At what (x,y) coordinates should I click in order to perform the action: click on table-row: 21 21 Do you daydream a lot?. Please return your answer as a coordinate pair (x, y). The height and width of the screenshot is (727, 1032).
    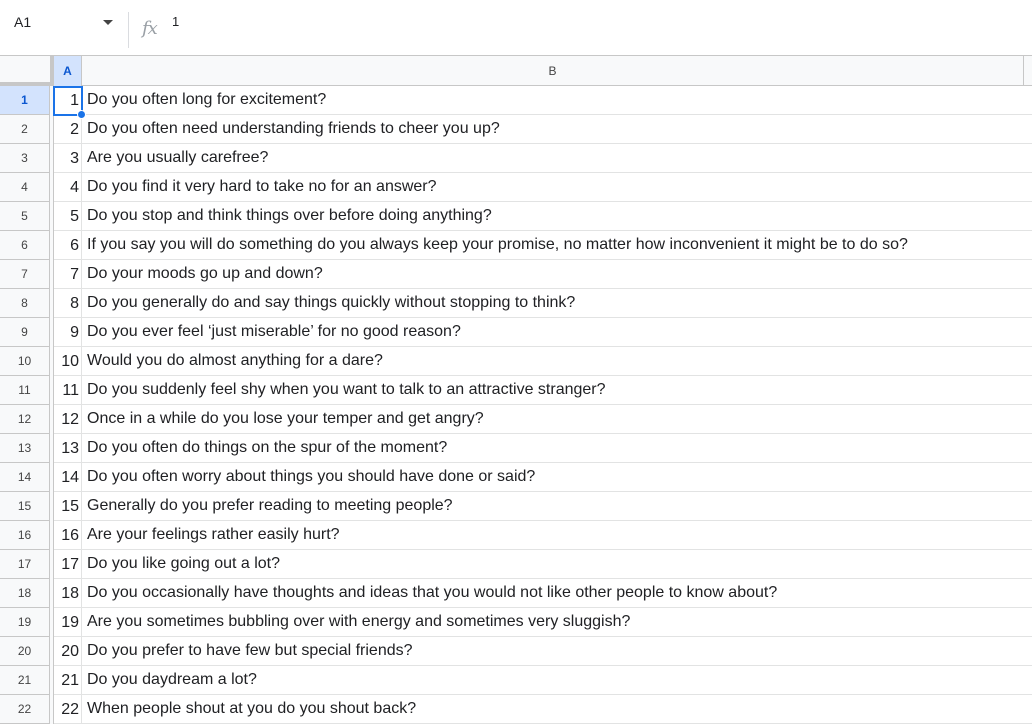
    Looking at the image, I should click on (516, 680).